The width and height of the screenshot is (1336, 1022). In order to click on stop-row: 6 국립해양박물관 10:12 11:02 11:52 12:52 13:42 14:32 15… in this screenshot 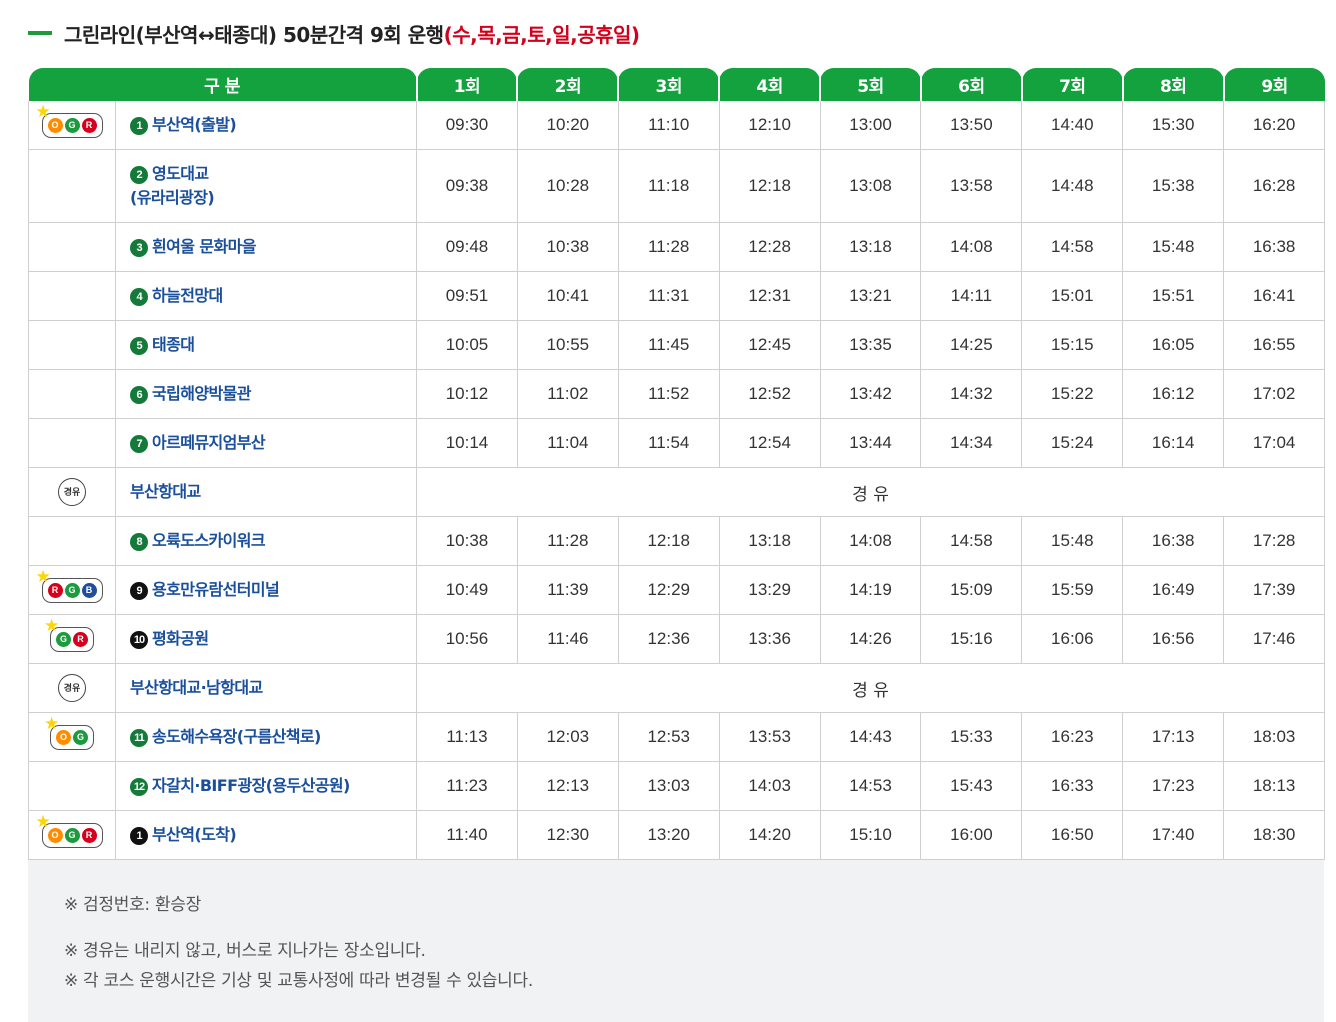, I will do `click(677, 394)`.